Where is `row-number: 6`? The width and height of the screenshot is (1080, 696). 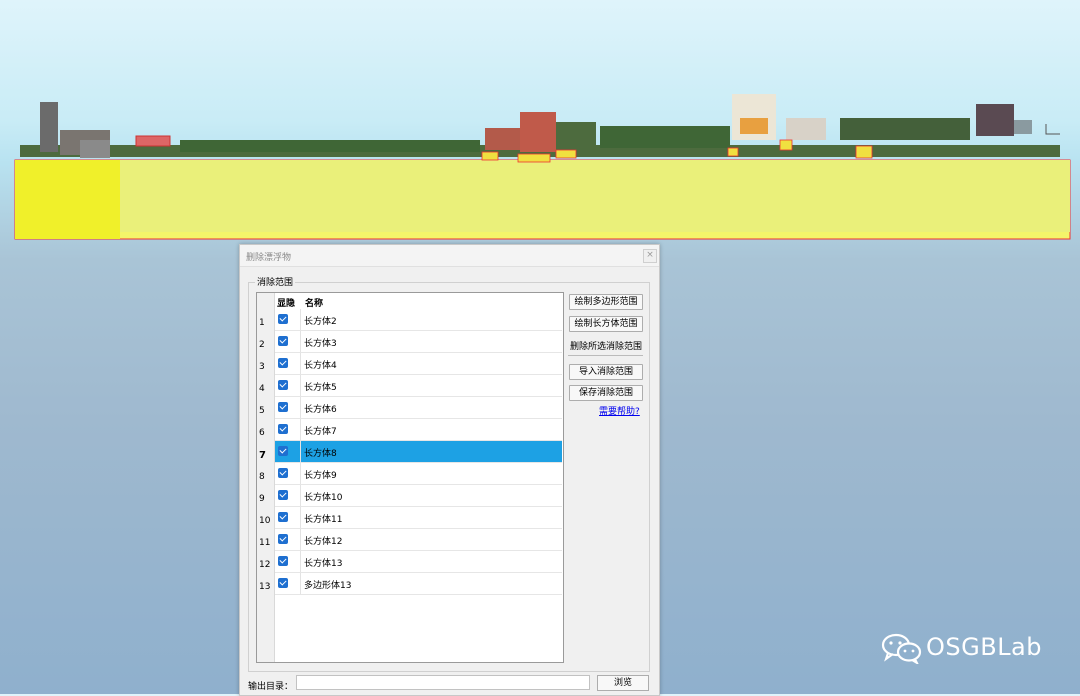
row-number: 6 is located at coordinates (262, 433).